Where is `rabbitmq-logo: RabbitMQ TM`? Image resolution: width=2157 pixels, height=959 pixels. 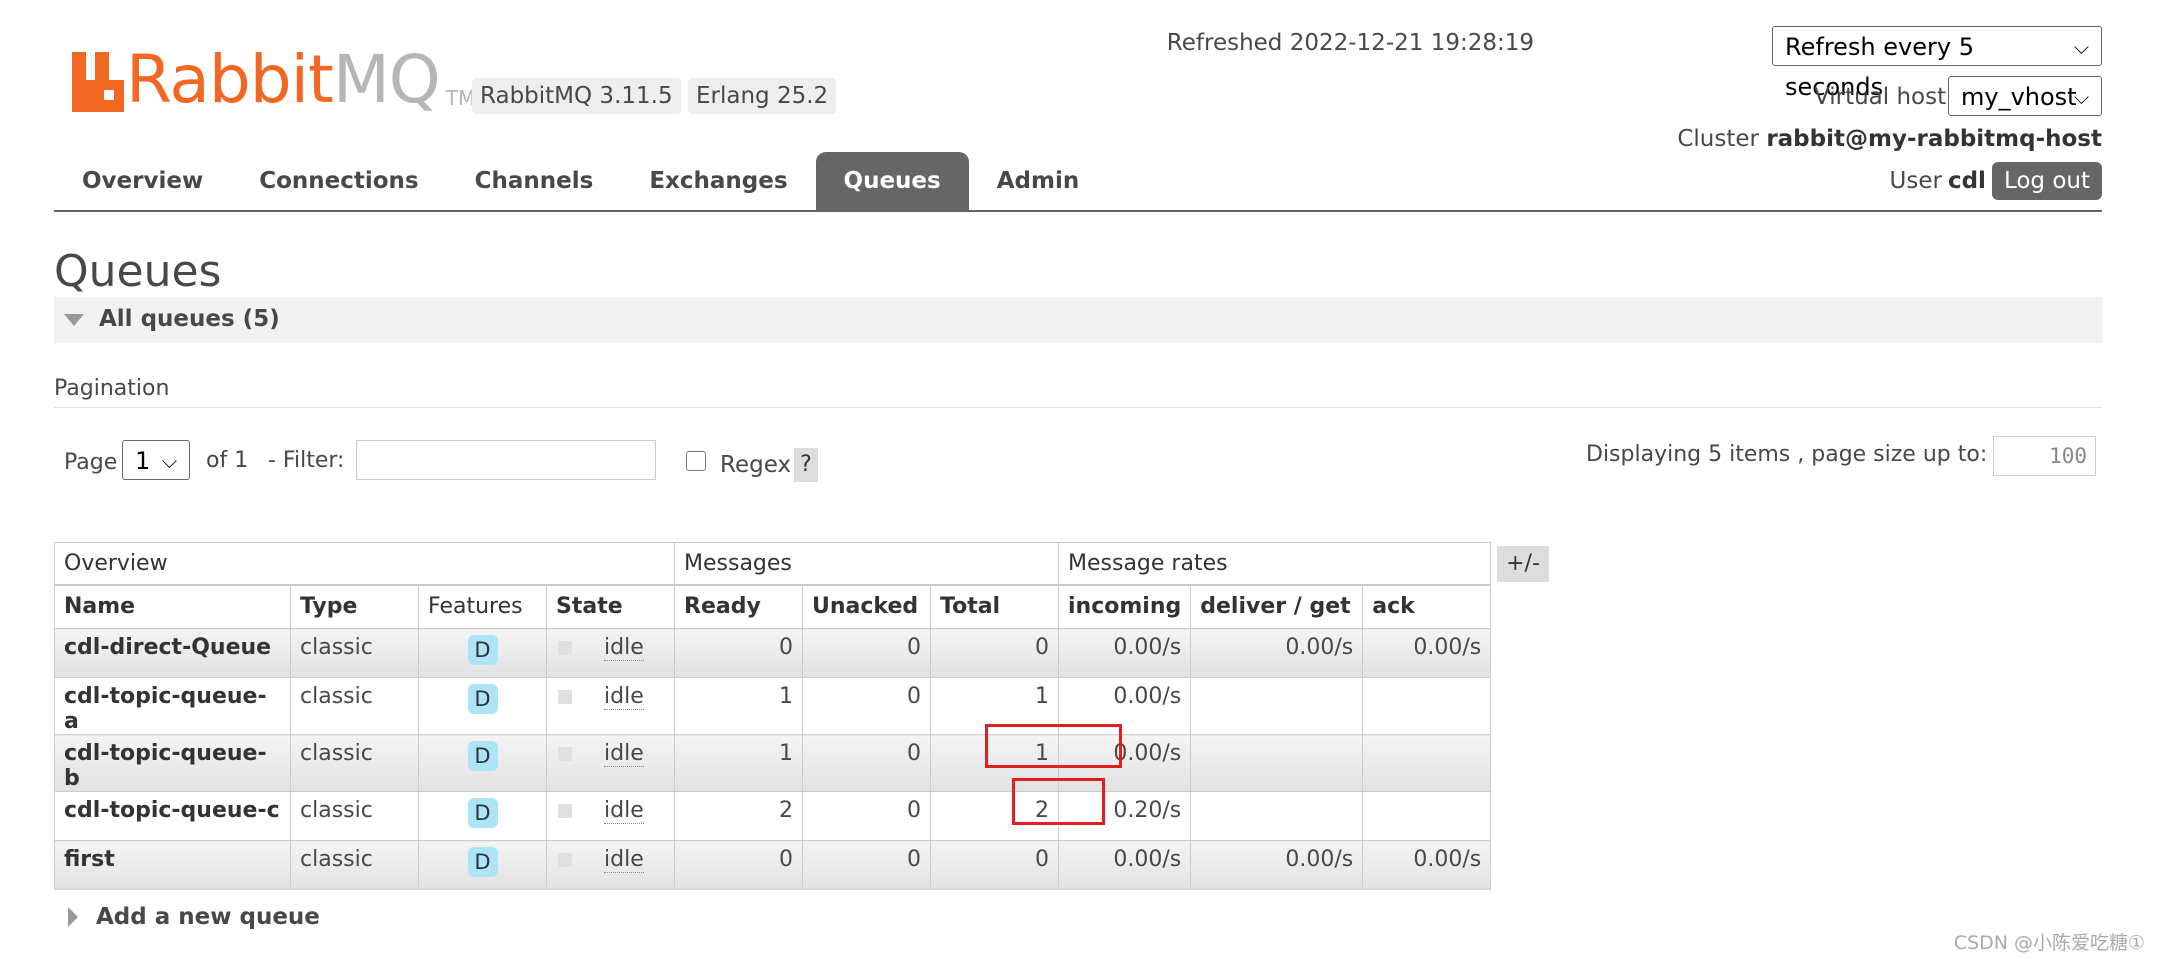
rabbitmq-logo: RabbitMQ TM is located at coordinates (274, 79).